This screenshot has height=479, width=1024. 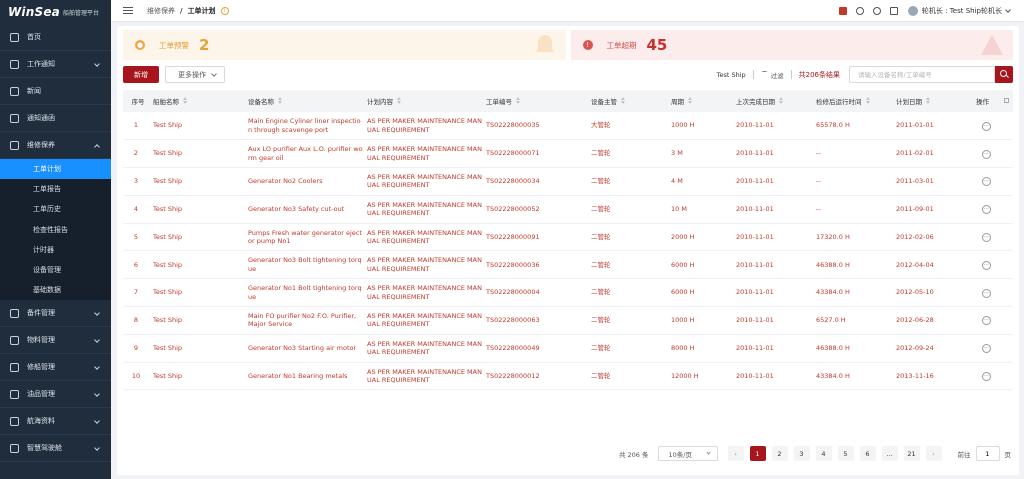 What do you see at coordinates (55, 169) in the screenshot?
I see `submenu-item: 工单计划` at bounding box center [55, 169].